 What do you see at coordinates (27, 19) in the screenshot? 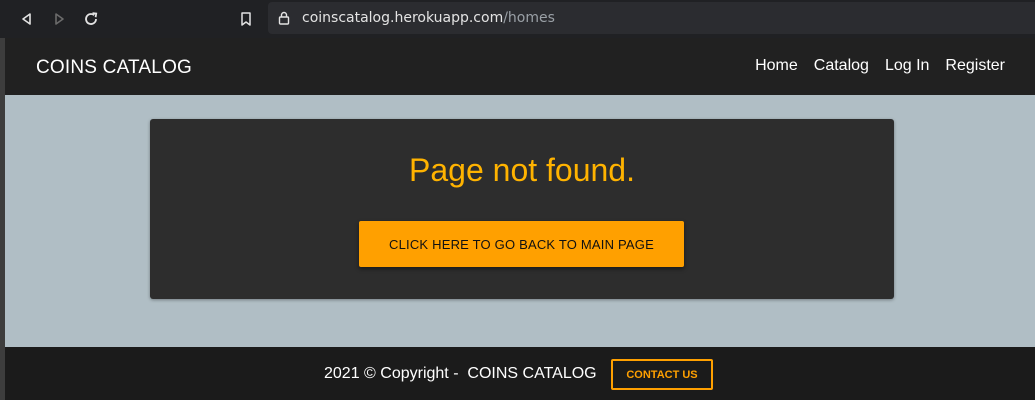
I see `back-icon` at bounding box center [27, 19].